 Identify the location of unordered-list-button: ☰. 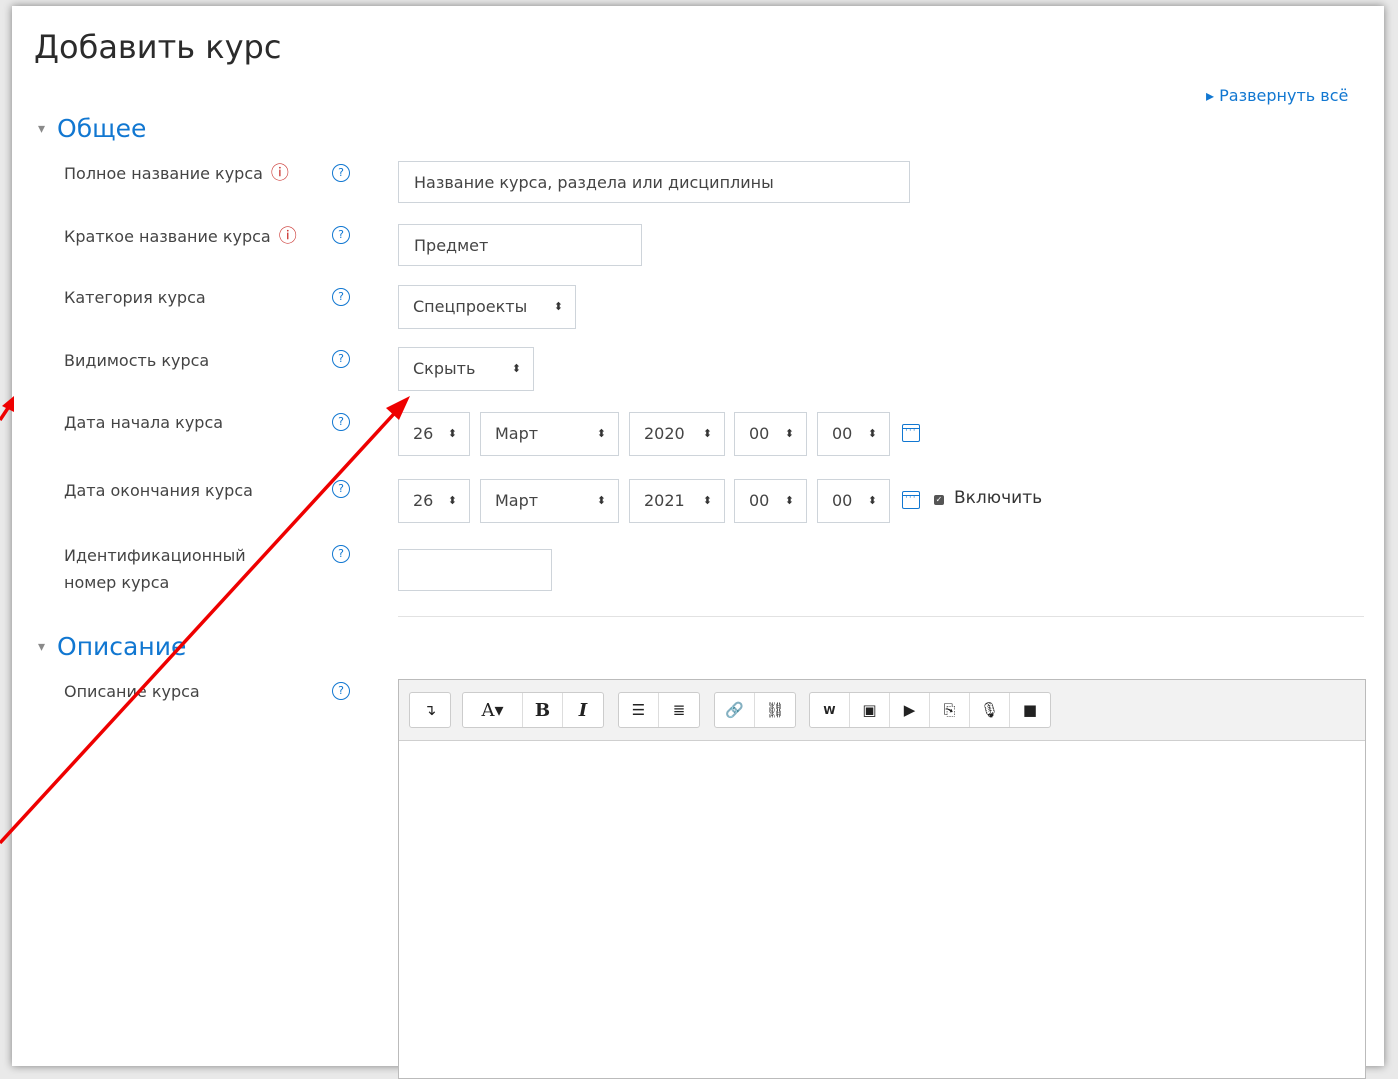
(639, 710).